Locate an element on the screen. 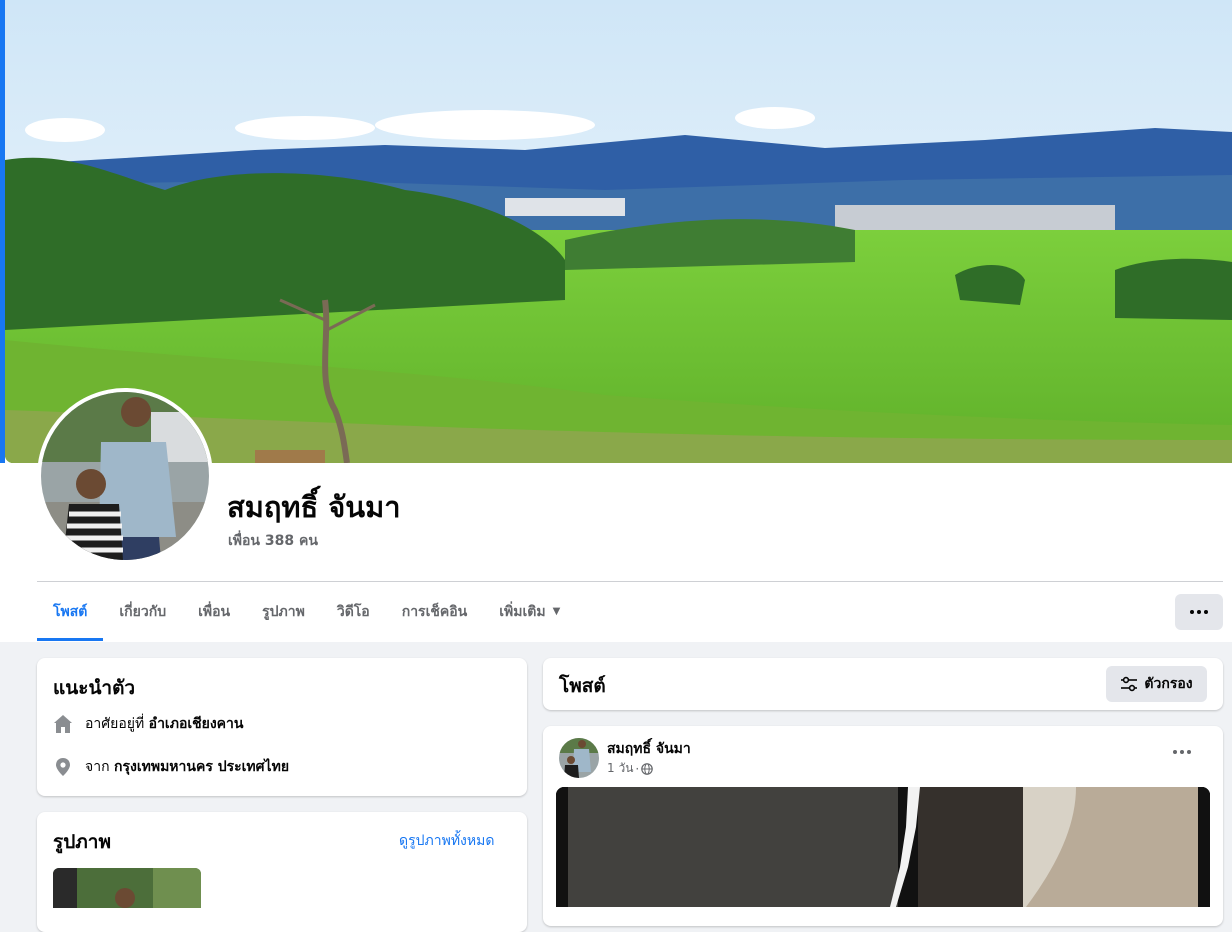 The height and width of the screenshot is (932, 1232). post-author-name: สมฤทธิ์ จันมา is located at coordinates (649, 749).